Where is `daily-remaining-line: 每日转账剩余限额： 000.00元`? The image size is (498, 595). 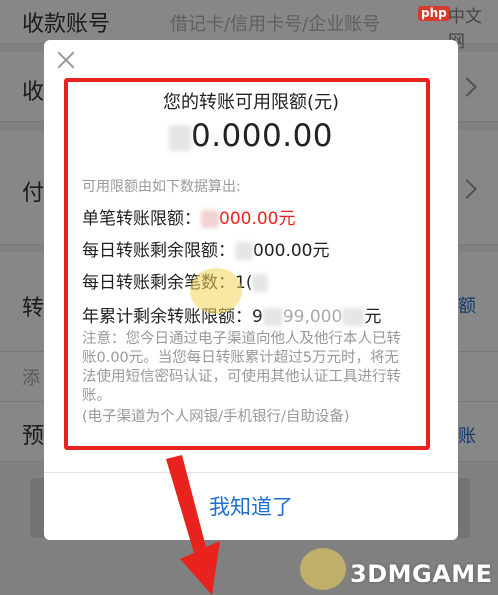
daily-remaining-line: 每日转账剩余限额： 000.00元 is located at coordinates (205, 248).